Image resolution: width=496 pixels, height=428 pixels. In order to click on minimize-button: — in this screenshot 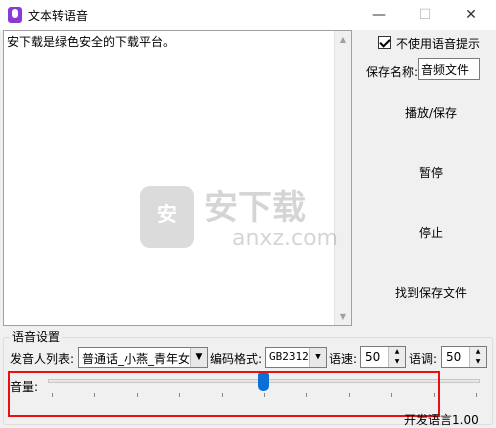, I will do `click(379, 15)`.